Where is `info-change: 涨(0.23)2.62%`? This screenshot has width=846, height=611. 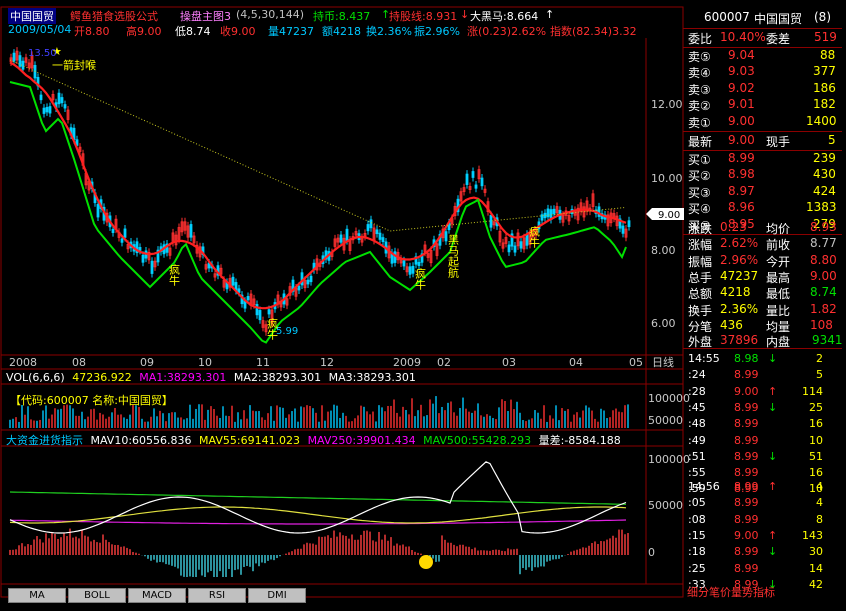 info-change: 涨(0.23)2.62% is located at coordinates (507, 31).